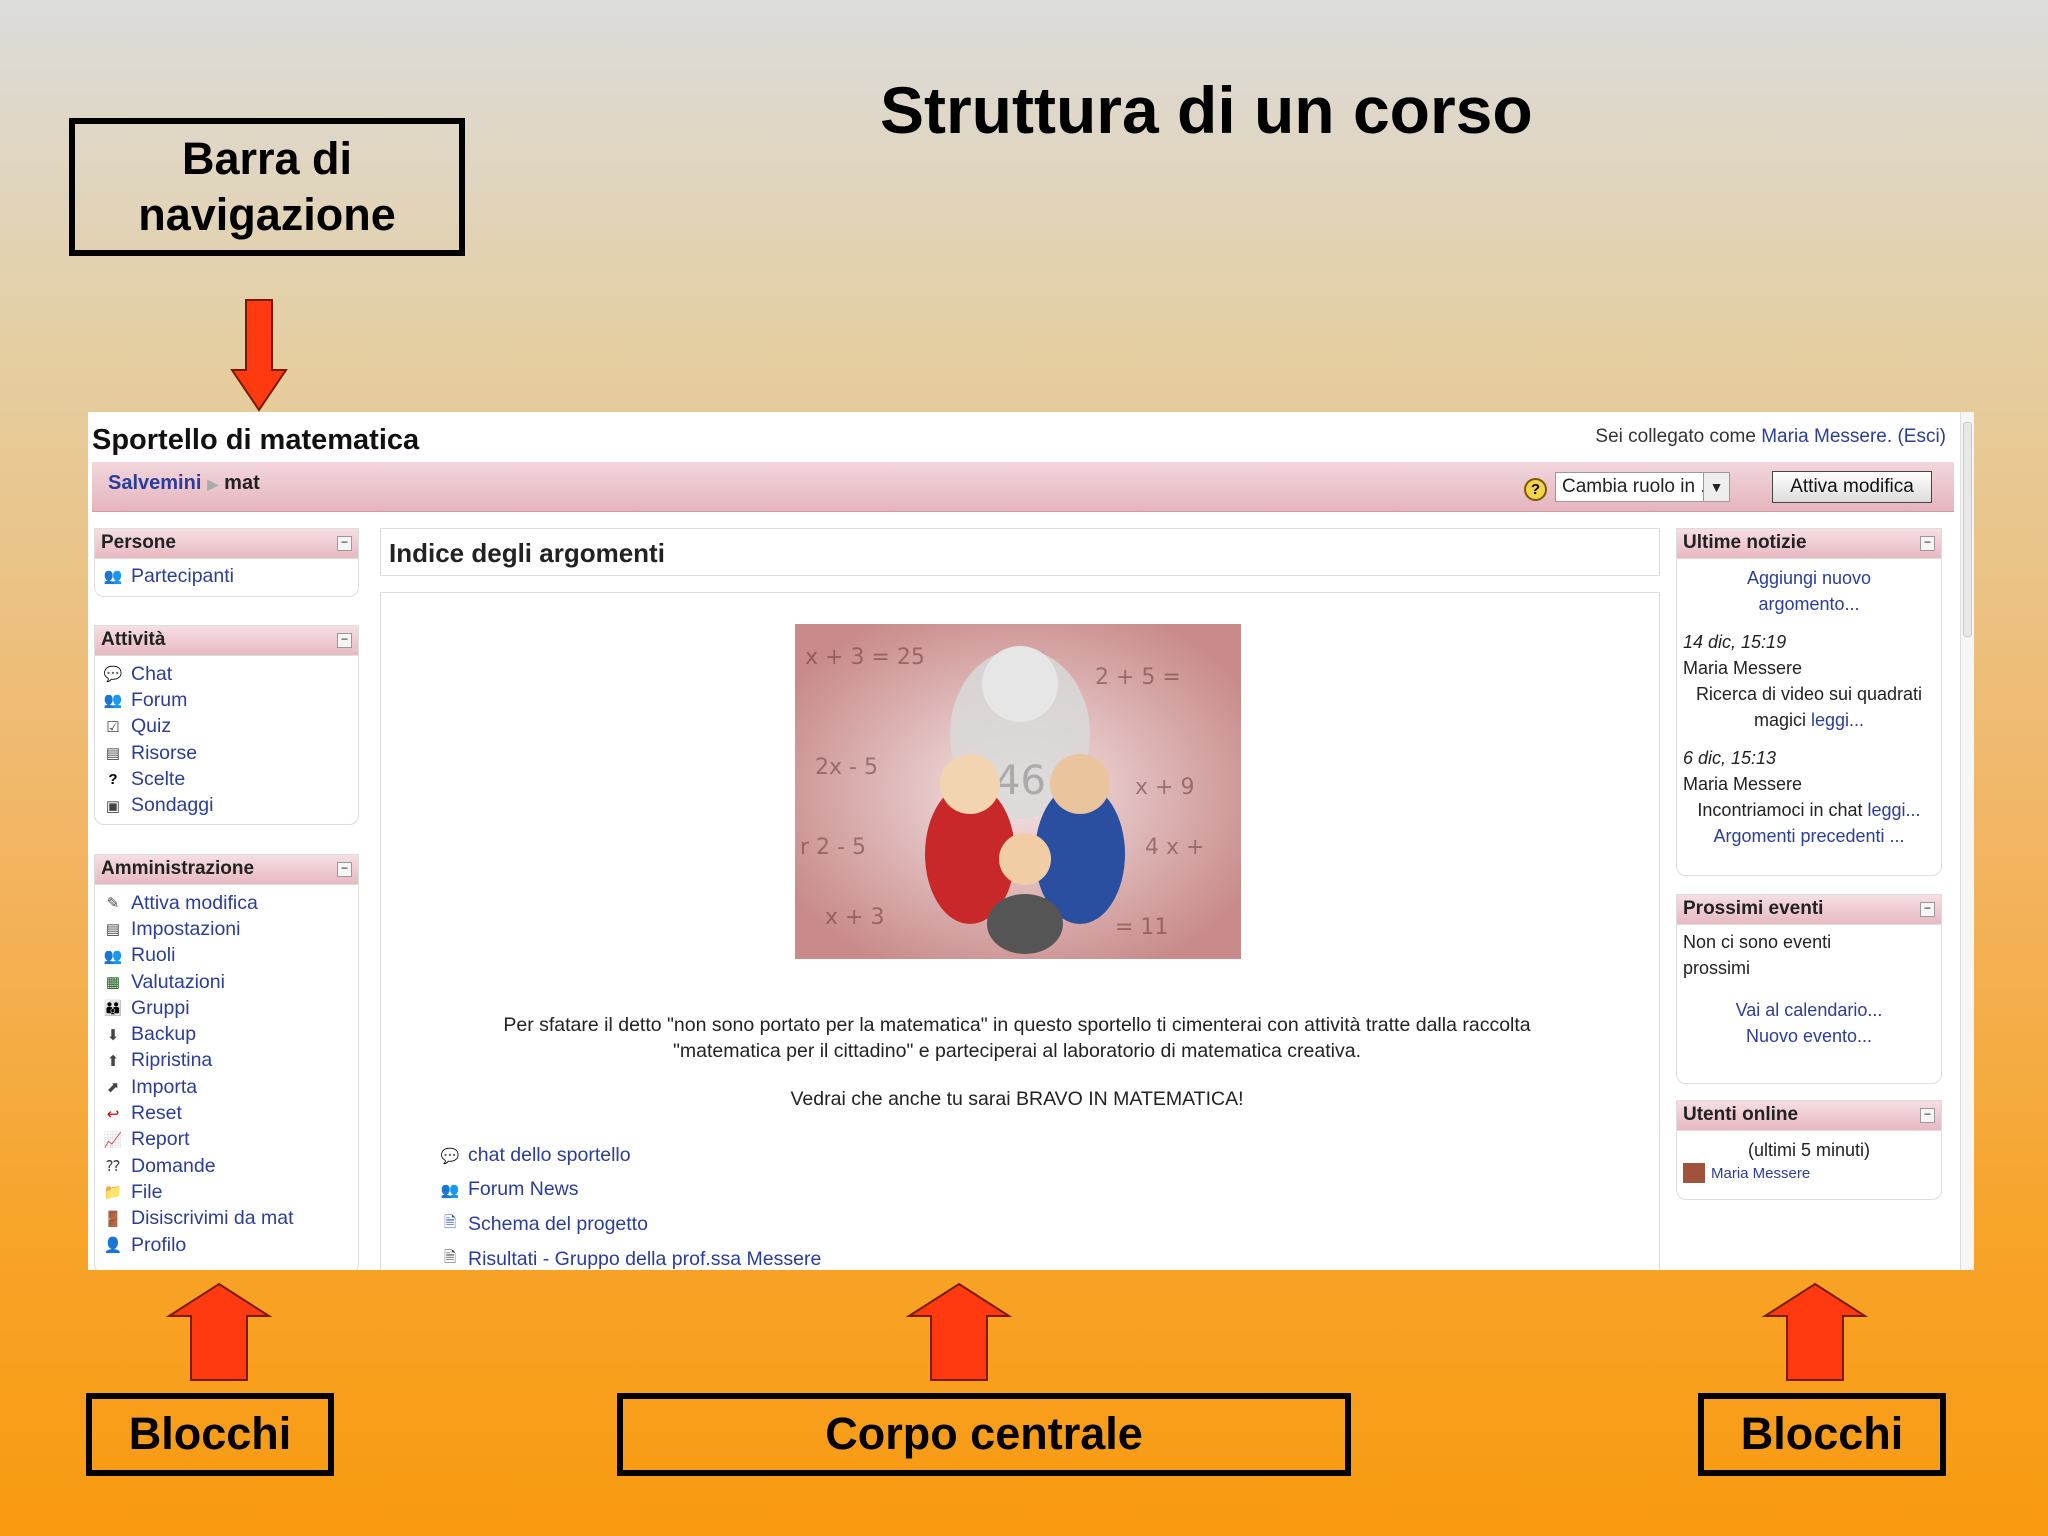  What do you see at coordinates (154, 483) in the screenshot?
I see `breadcrumb-home: Salvemini` at bounding box center [154, 483].